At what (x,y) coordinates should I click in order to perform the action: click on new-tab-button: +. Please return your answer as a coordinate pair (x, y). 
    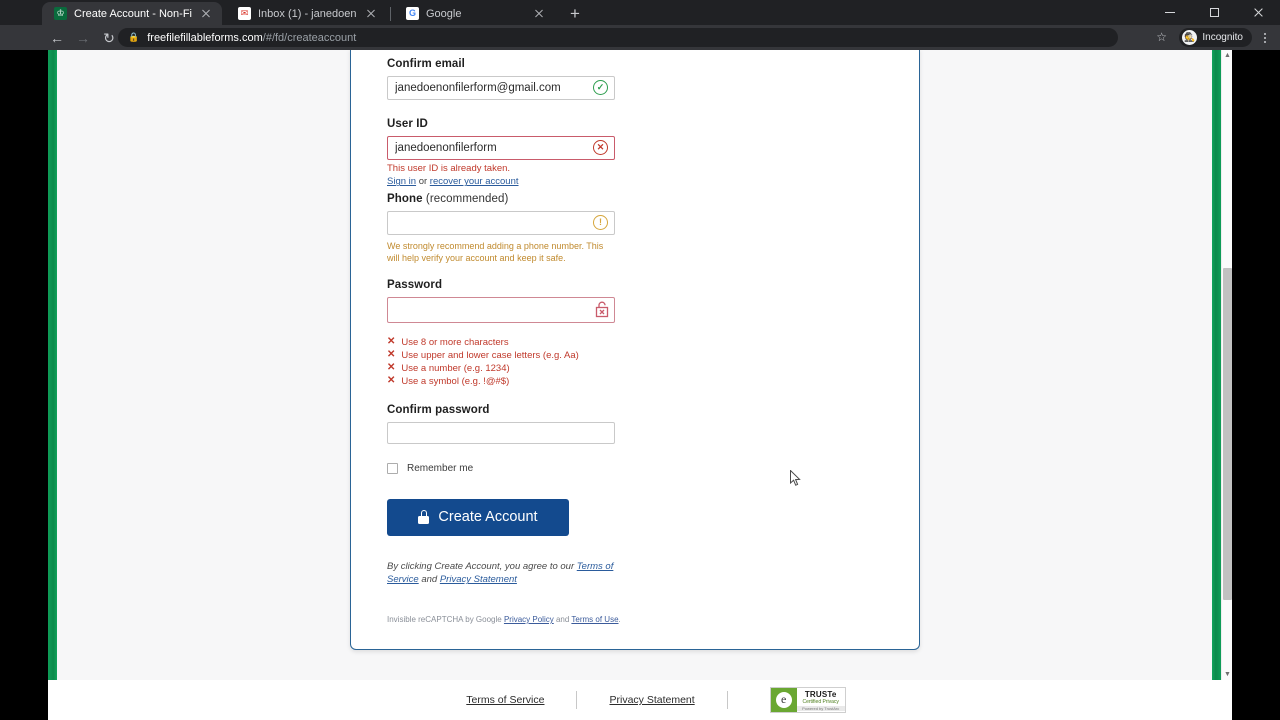
    Looking at the image, I should click on (575, 14).